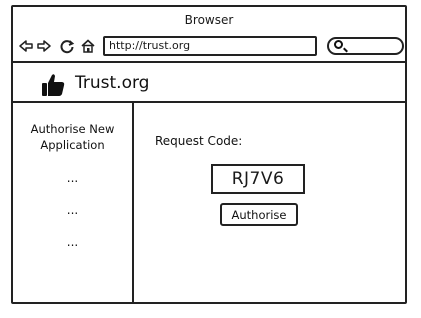 The height and width of the screenshot is (318, 421). What do you see at coordinates (72, 137) in the screenshot?
I see `sidebar-item-authorise-new-application: Authorise New Application` at bounding box center [72, 137].